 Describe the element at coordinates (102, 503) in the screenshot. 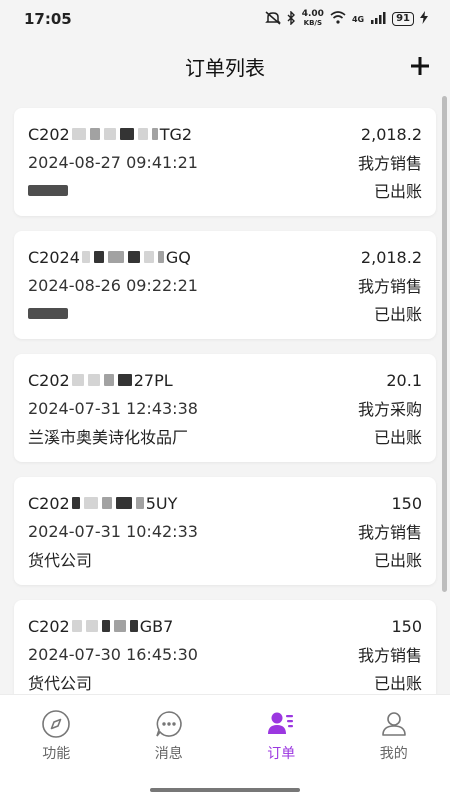

I see `order-number: C202 5UY` at that location.